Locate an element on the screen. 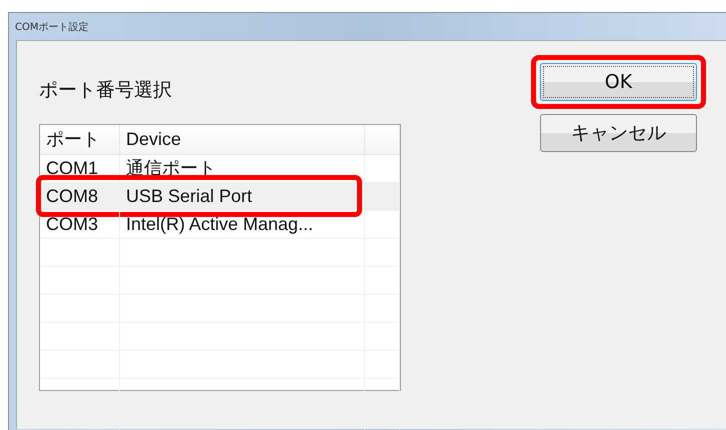 This screenshot has width=726, height=430. section-heading: ポート番号選択 is located at coordinates (105, 90).